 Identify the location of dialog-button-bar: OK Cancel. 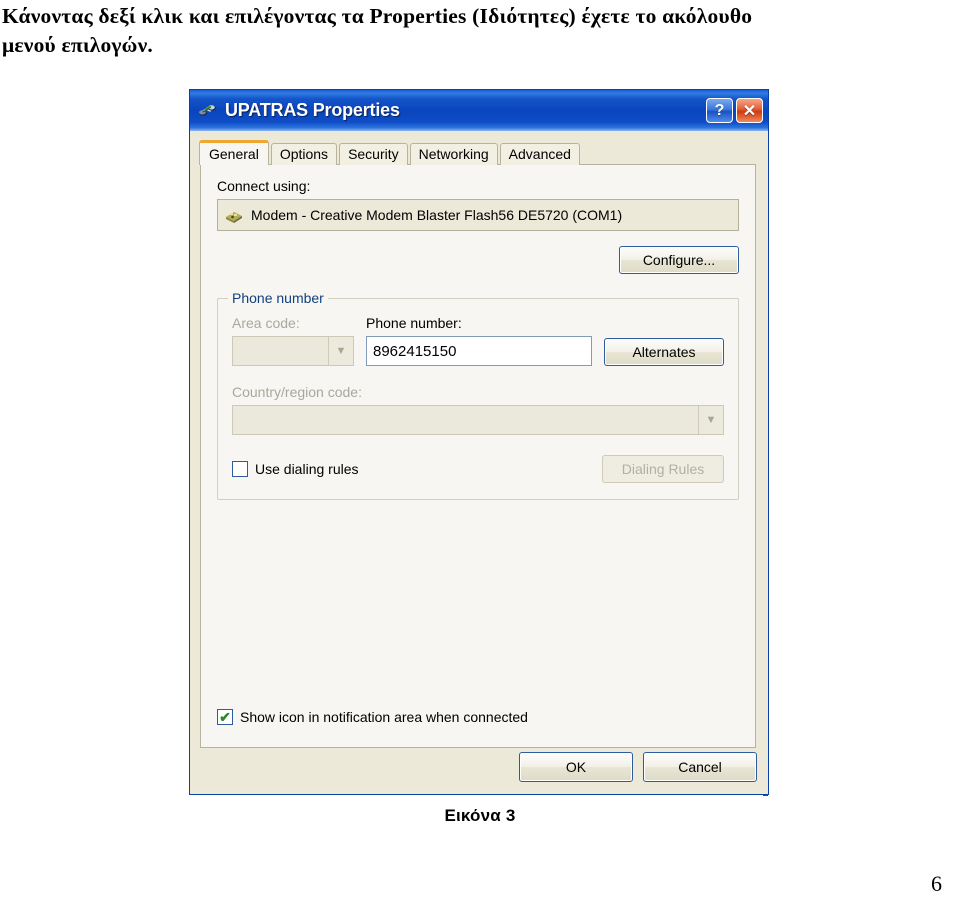
(638, 767).